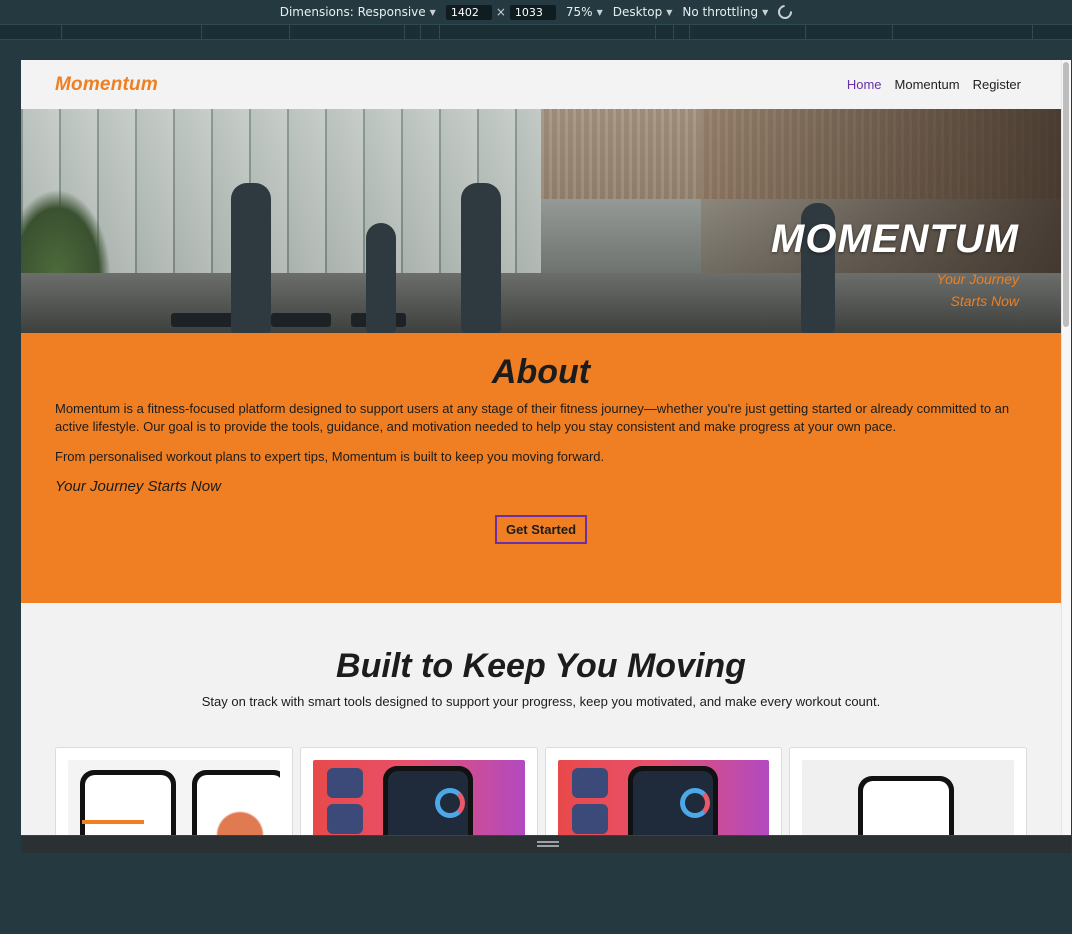 The height and width of the screenshot is (934, 1072). Describe the element at coordinates (720, 12) in the screenshot. I see `throttling-label: No throttling` at that location.